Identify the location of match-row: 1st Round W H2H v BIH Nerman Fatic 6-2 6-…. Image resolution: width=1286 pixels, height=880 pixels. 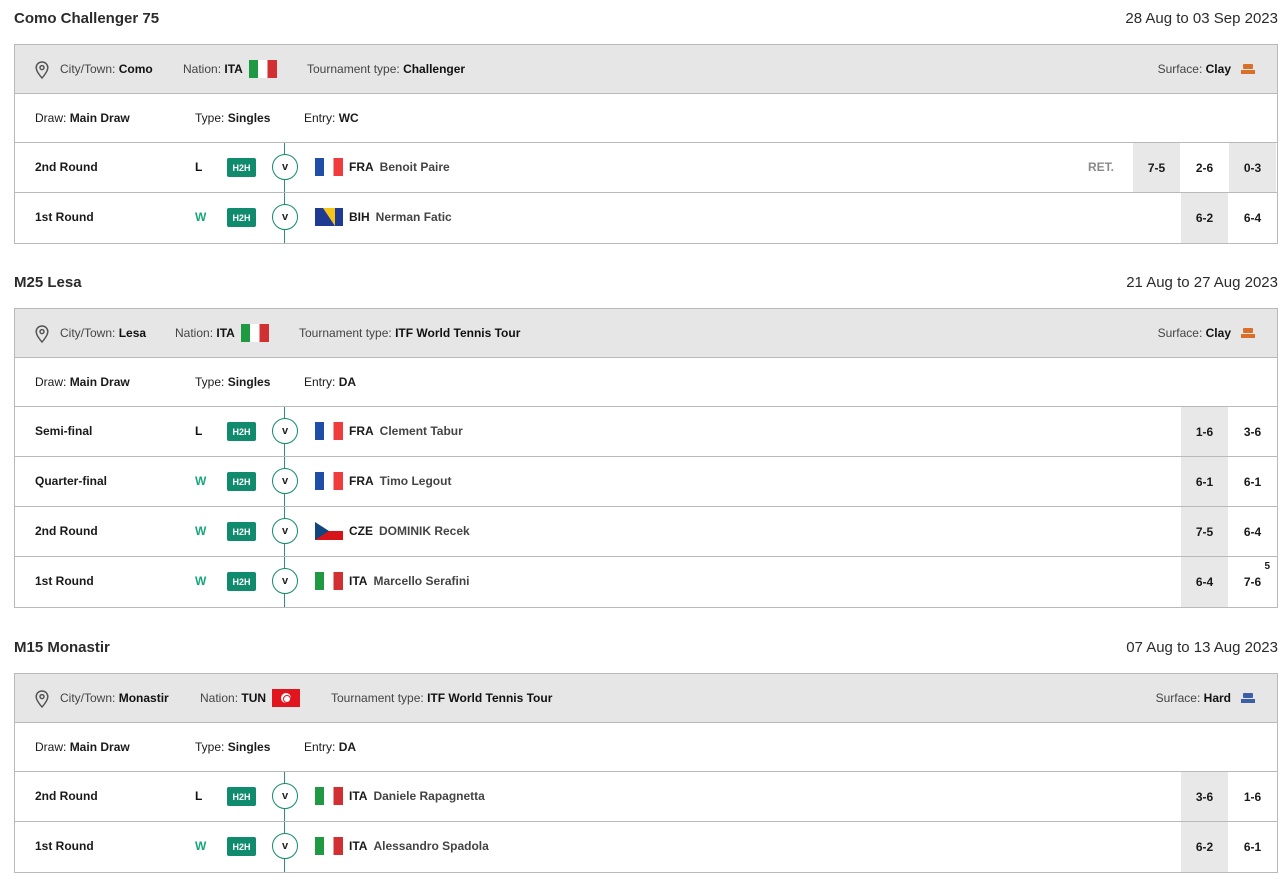
(646, 218).